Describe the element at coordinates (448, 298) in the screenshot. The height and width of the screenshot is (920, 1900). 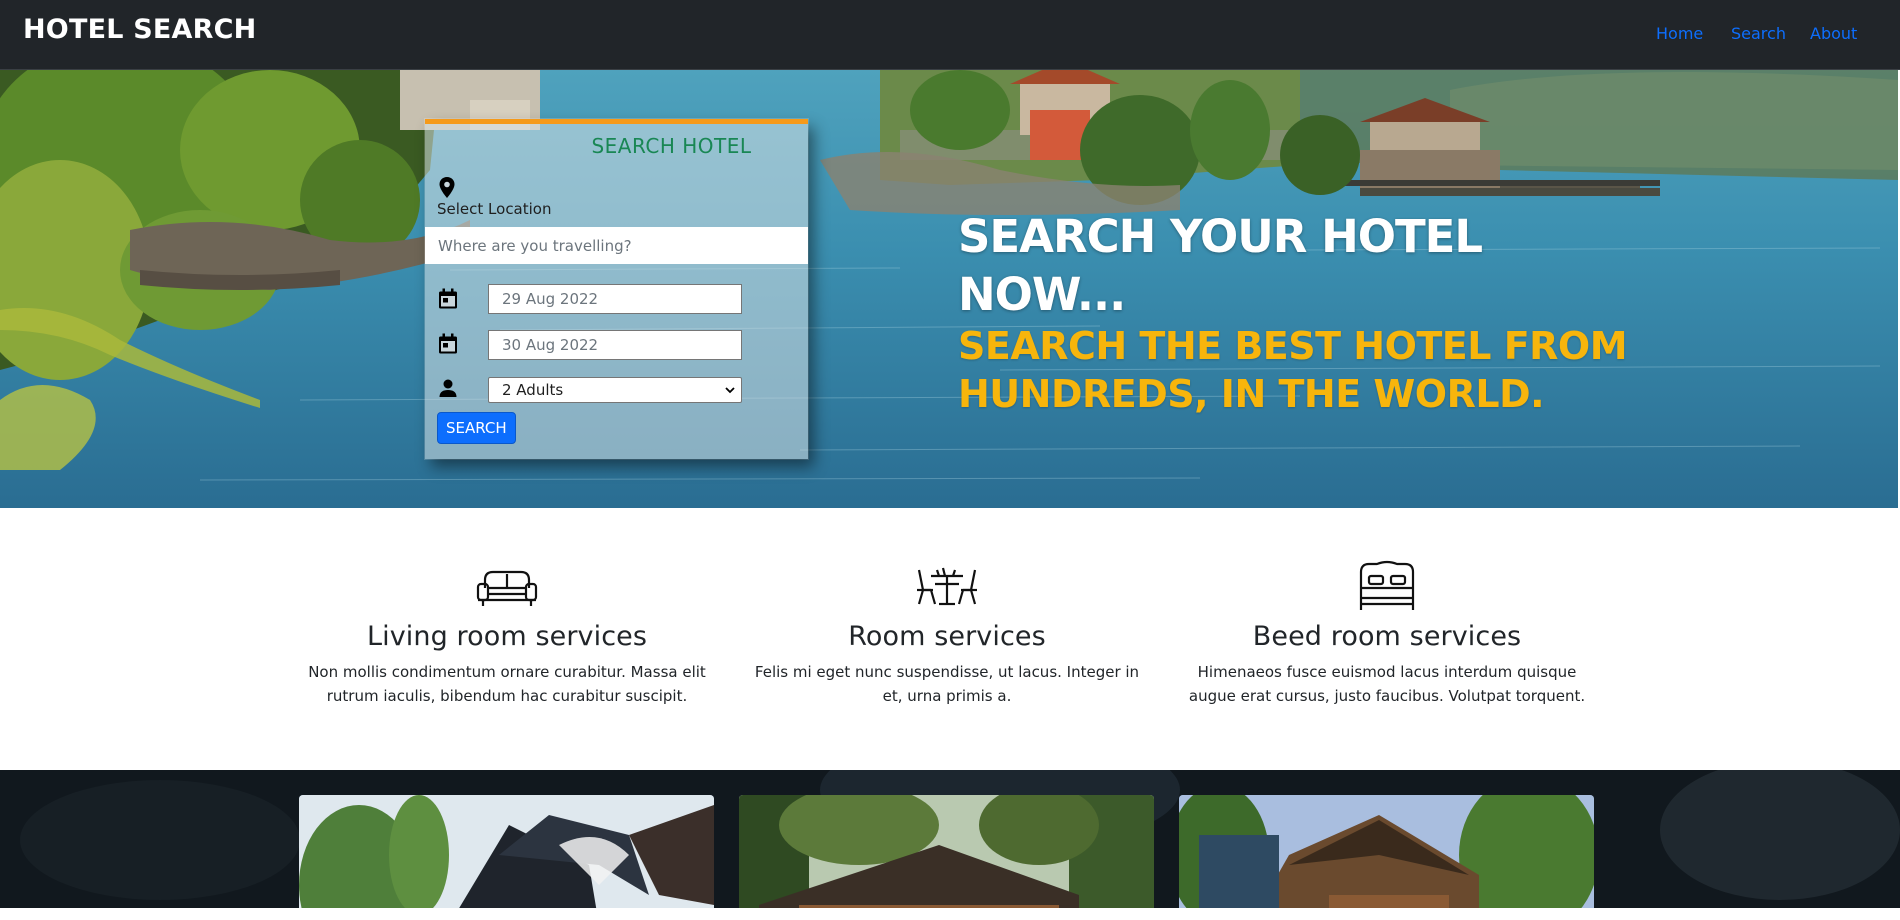
I see `check-in-calendar-icon` at that location.